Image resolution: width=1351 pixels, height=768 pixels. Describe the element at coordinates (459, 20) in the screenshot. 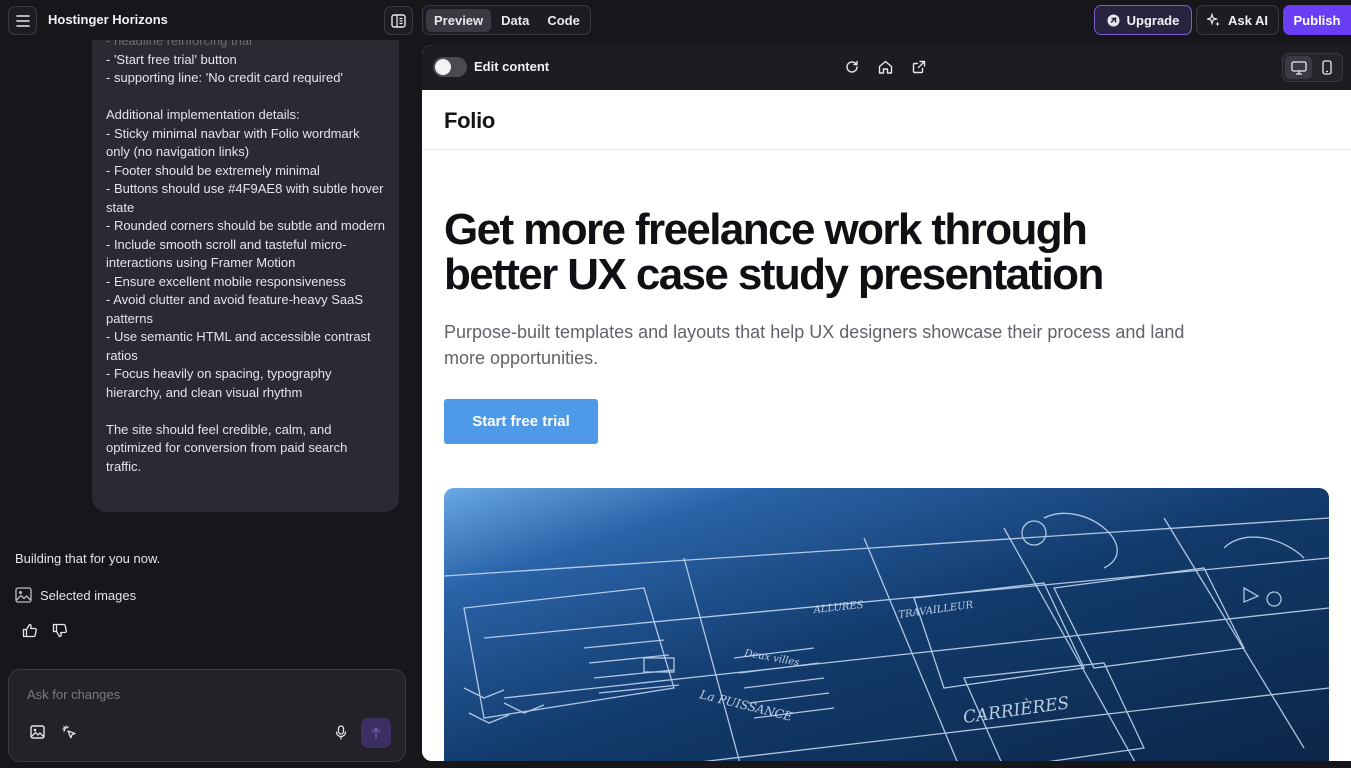

I see `tab-preview: Preview` at that location.